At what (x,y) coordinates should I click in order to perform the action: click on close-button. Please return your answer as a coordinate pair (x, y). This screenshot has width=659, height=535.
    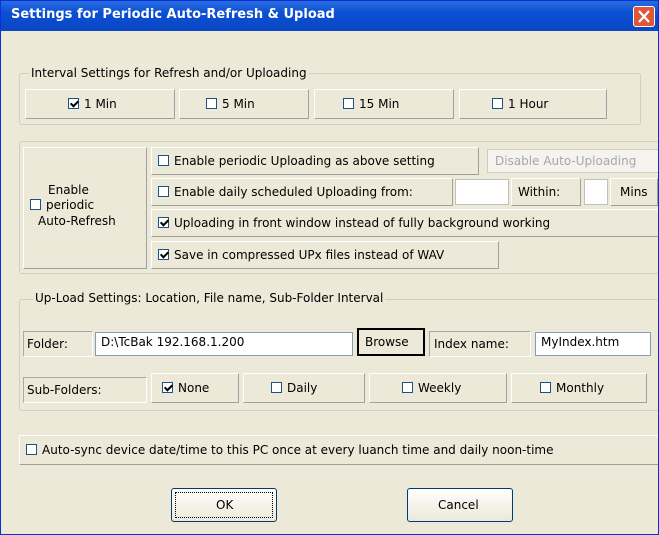
    Looking at the image, I should click on (644, 16).